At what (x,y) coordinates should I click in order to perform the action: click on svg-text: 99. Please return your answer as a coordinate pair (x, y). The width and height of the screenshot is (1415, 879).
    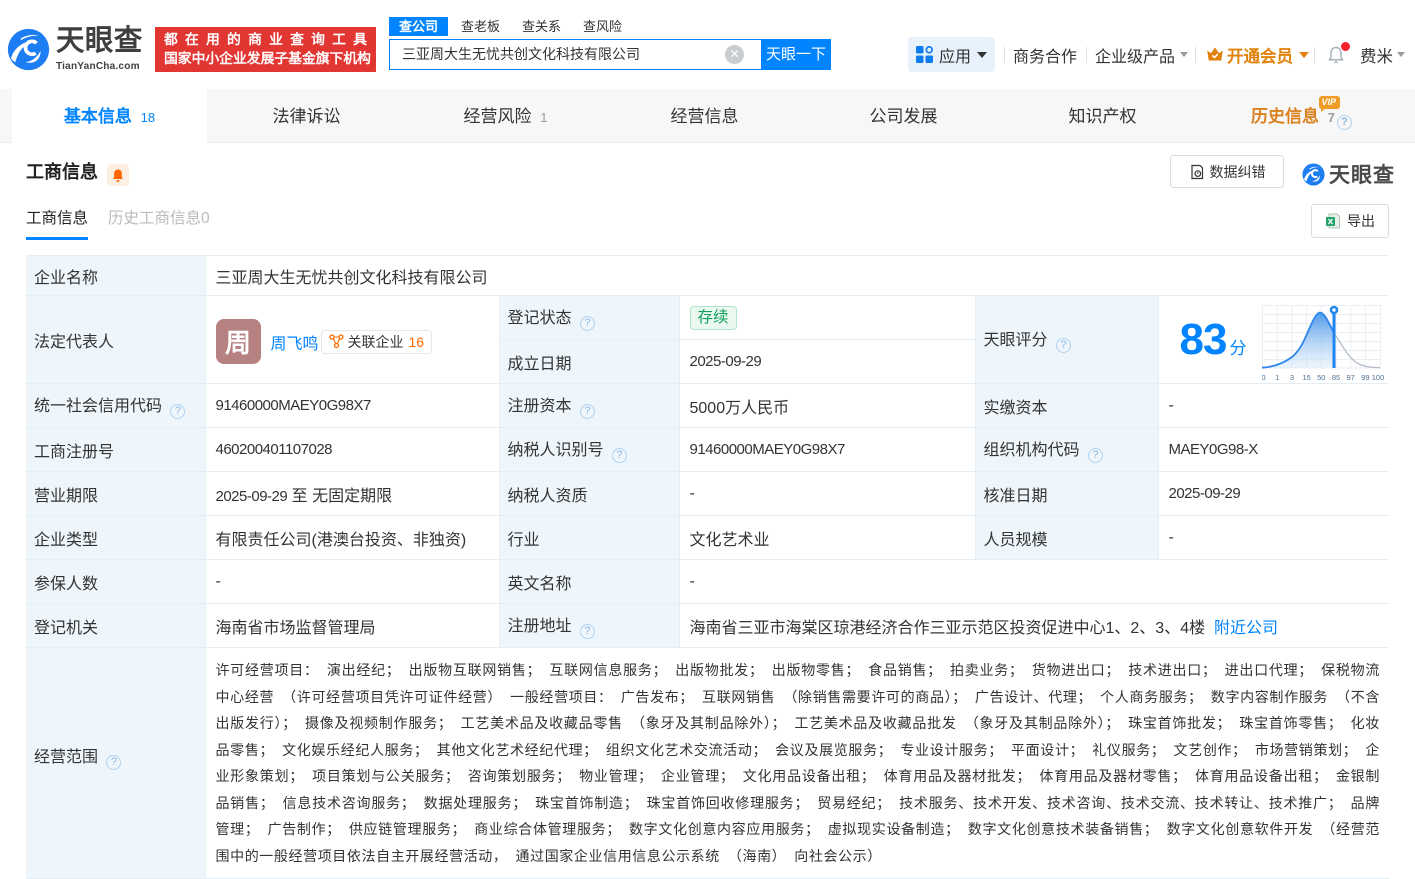
    Looking at the image, I should click on (1366, 377).